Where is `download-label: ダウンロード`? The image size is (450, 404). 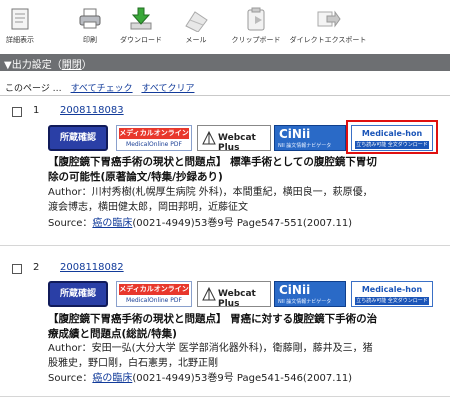
download-label: ダウンロード is located at coordinates (141, 40).